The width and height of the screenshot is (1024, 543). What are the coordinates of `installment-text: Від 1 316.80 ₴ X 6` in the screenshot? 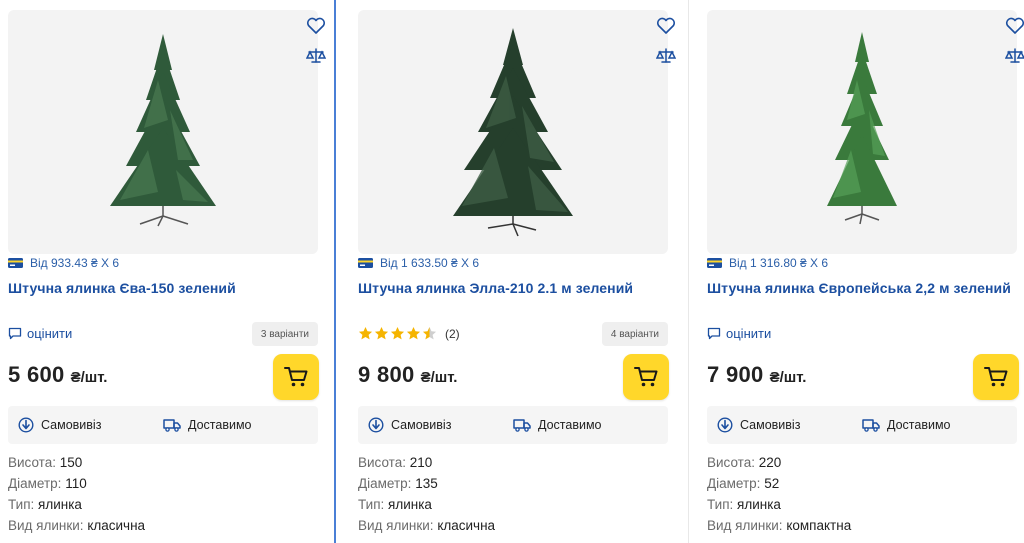 It's located at (779, 263).